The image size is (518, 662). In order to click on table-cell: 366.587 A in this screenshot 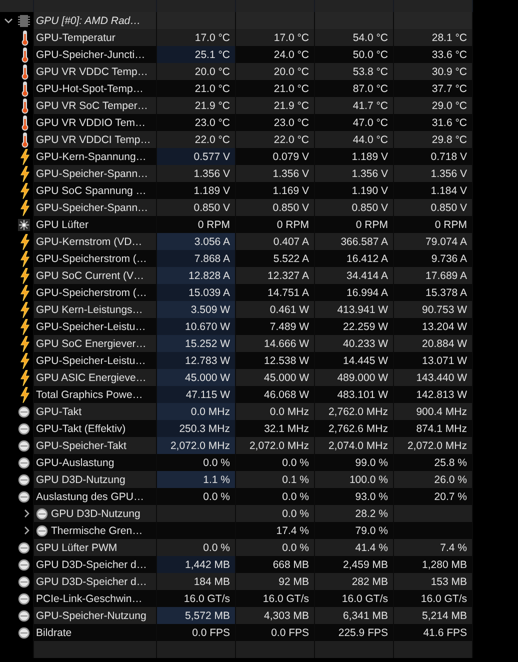, I will do `click(354, 241)`.